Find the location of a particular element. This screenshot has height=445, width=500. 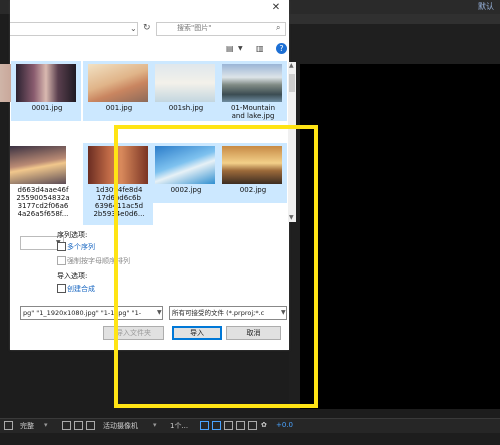

mask-icon is located at coordinates (90, 425).